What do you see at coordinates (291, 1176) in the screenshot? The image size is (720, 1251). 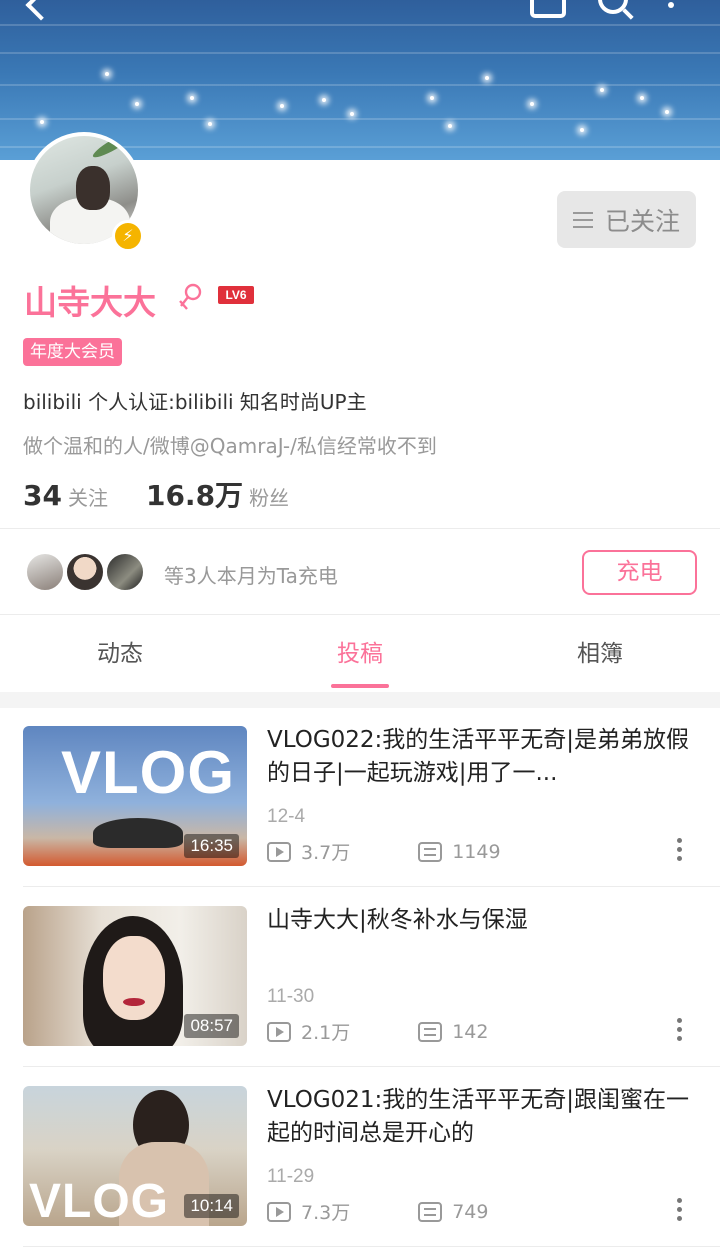 I see `video-date: 11-29` at bounding box center [291, 1176].